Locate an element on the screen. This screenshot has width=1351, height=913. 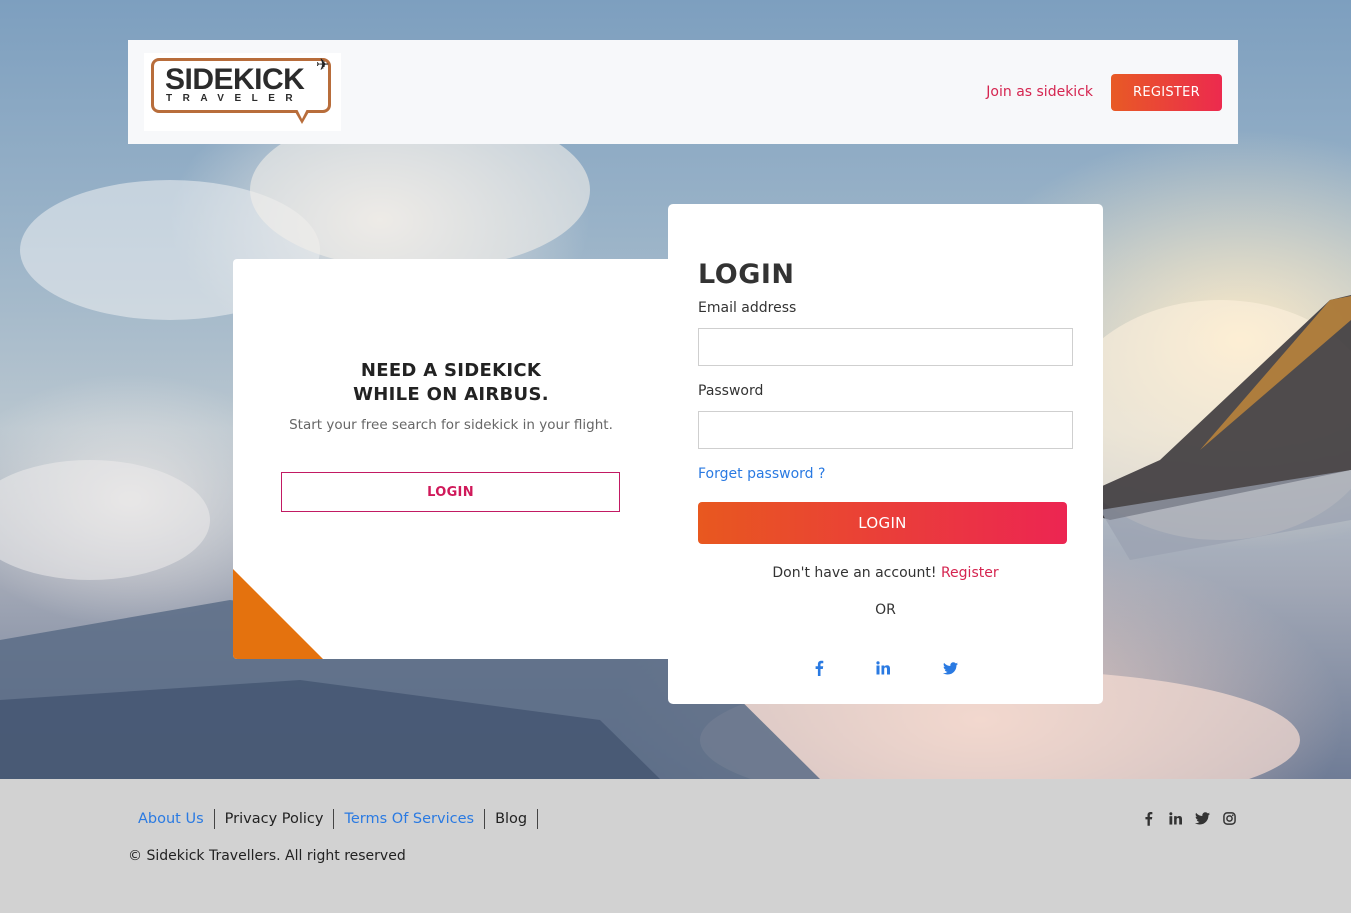
promo-title-line2: WHILE ON AIRBUS. is located at coordinates (451, 394).